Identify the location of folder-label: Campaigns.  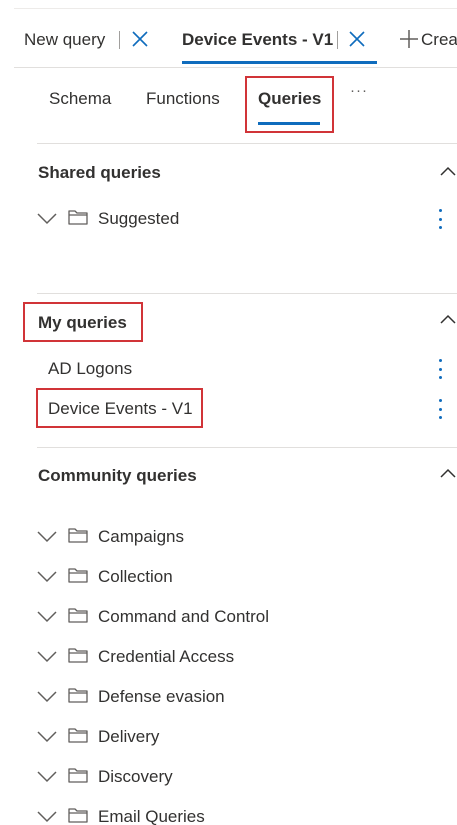
(141, 536).